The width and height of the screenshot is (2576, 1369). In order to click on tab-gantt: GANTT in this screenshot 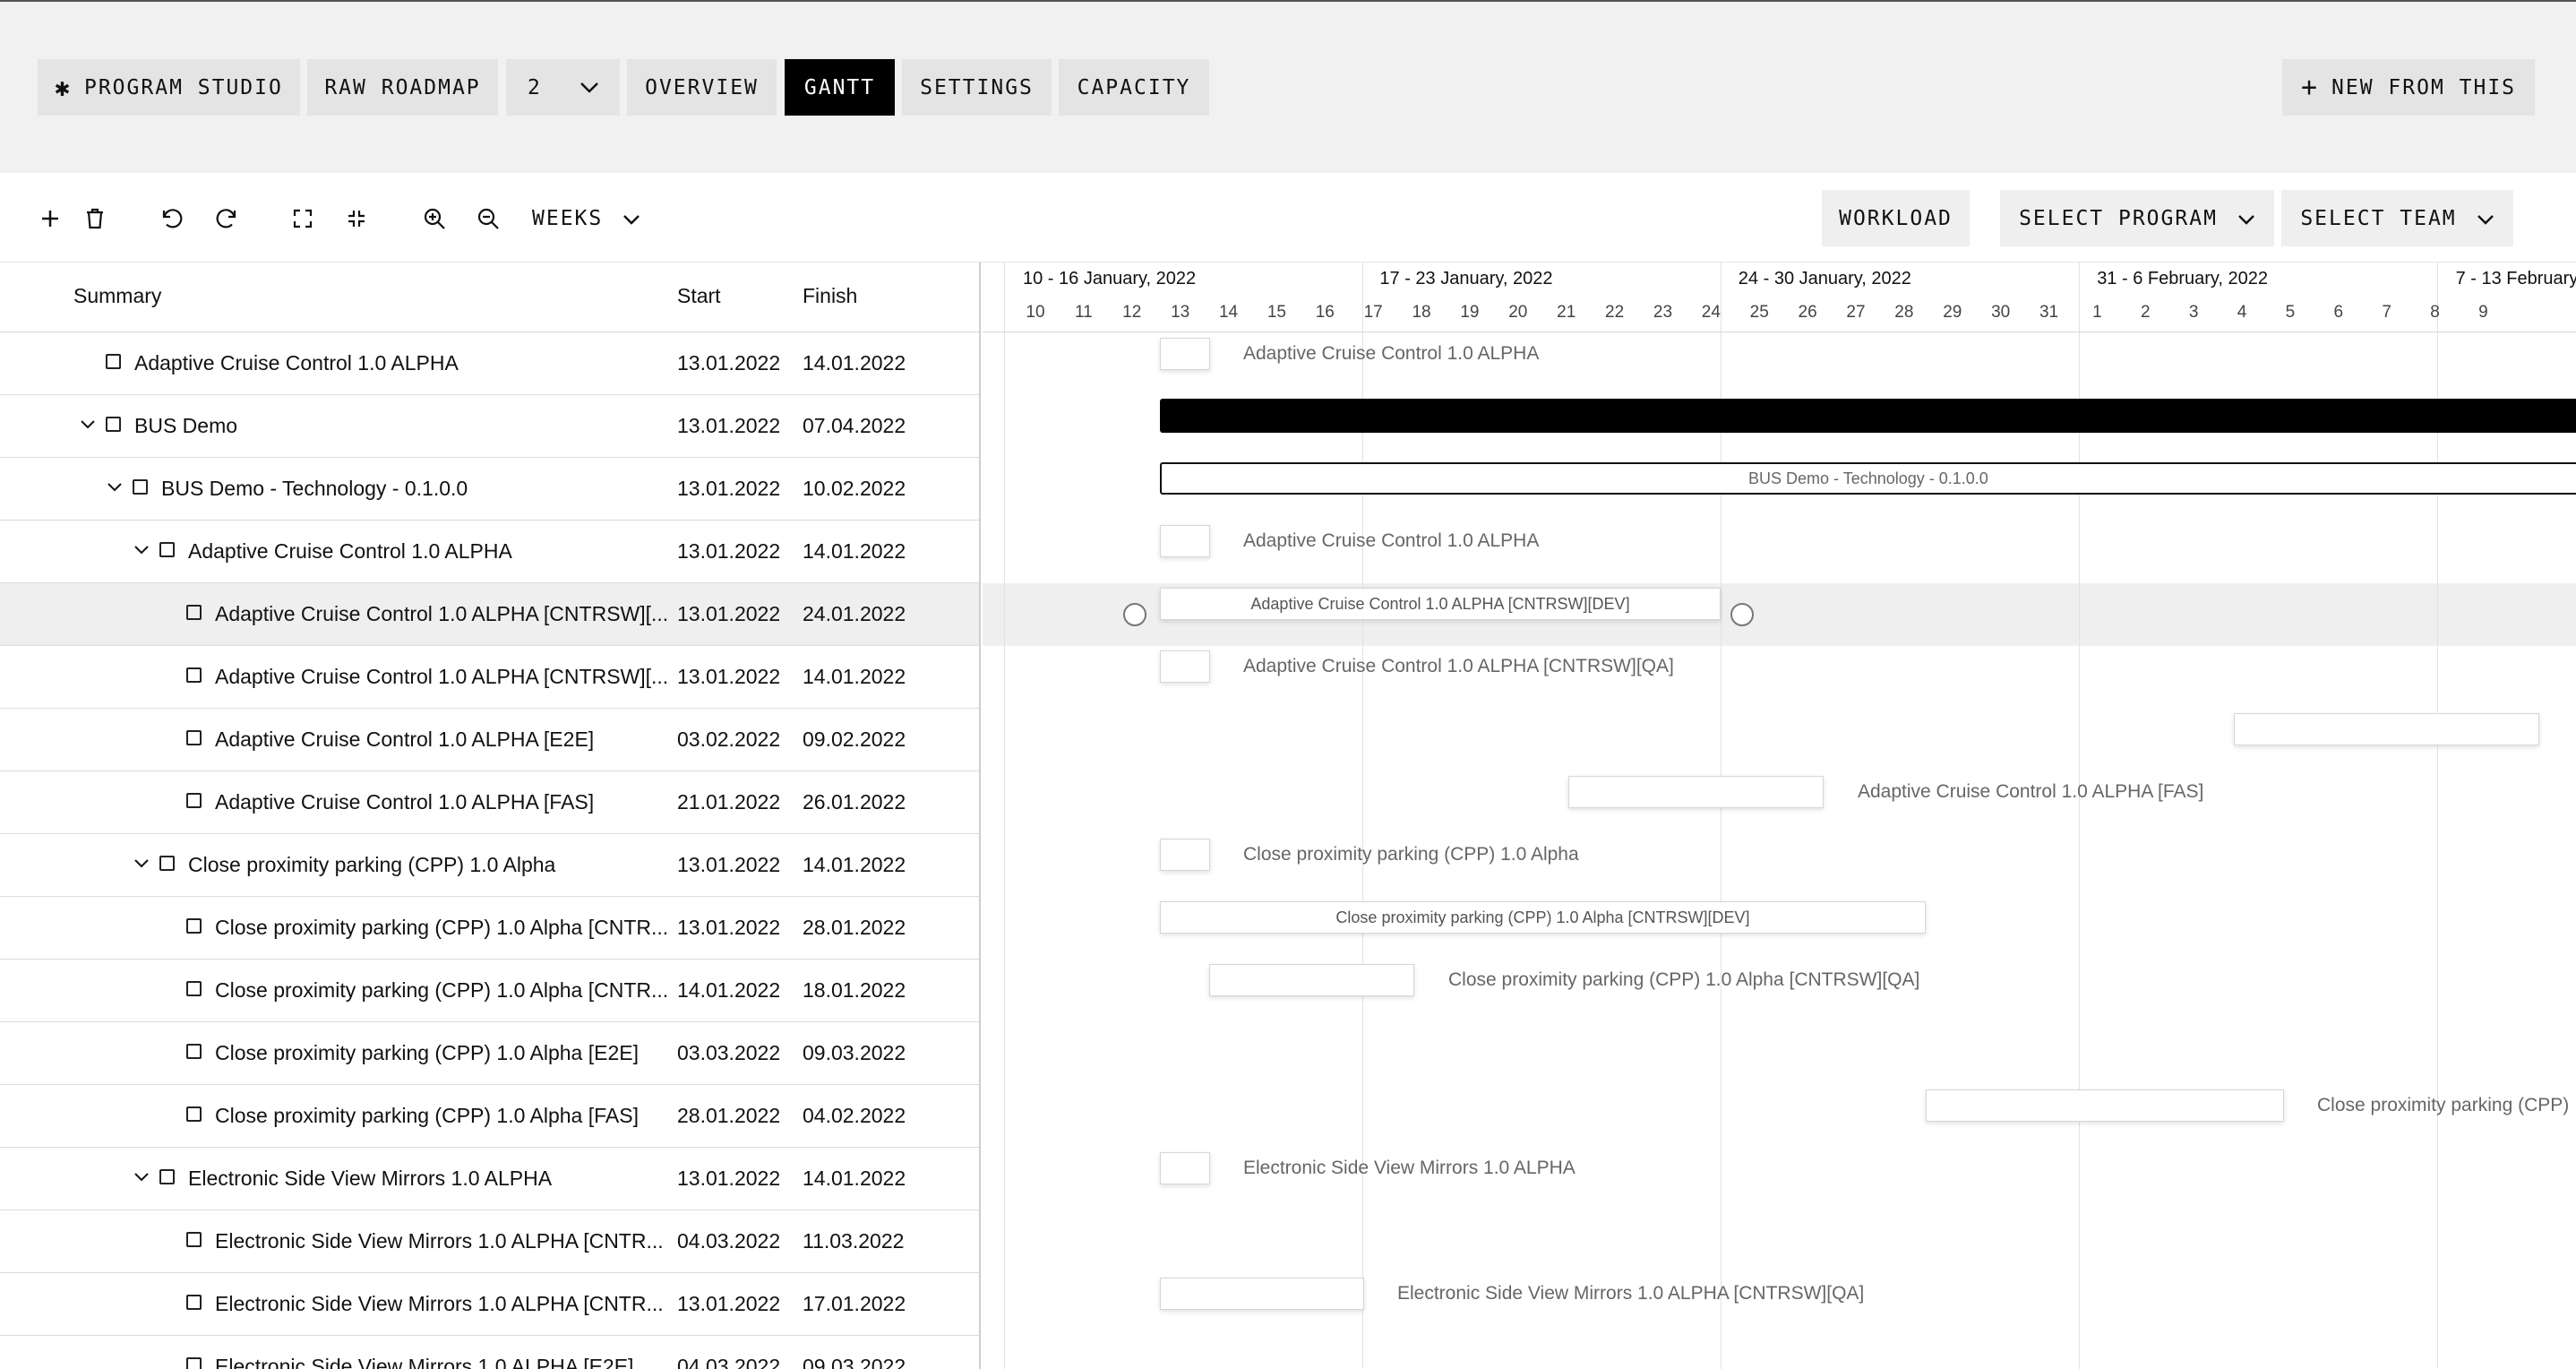, I will do `click(840, 87)`.